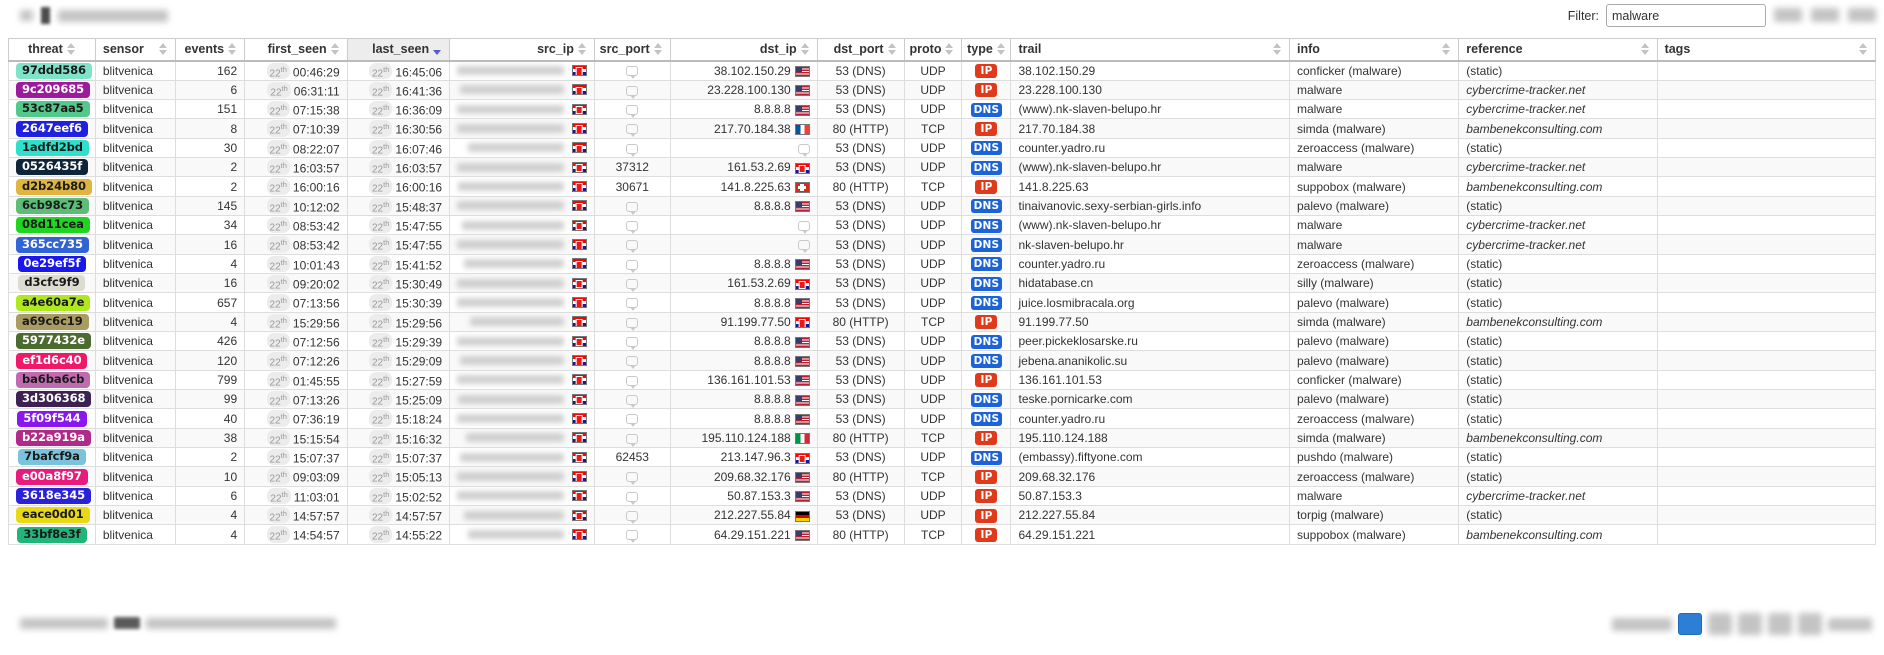 This screenshot has width=1884, height=655. Describe the element at coordinates (296, 50) in the screenshot. I see `column-header-first_seen: first_seen` at that location.